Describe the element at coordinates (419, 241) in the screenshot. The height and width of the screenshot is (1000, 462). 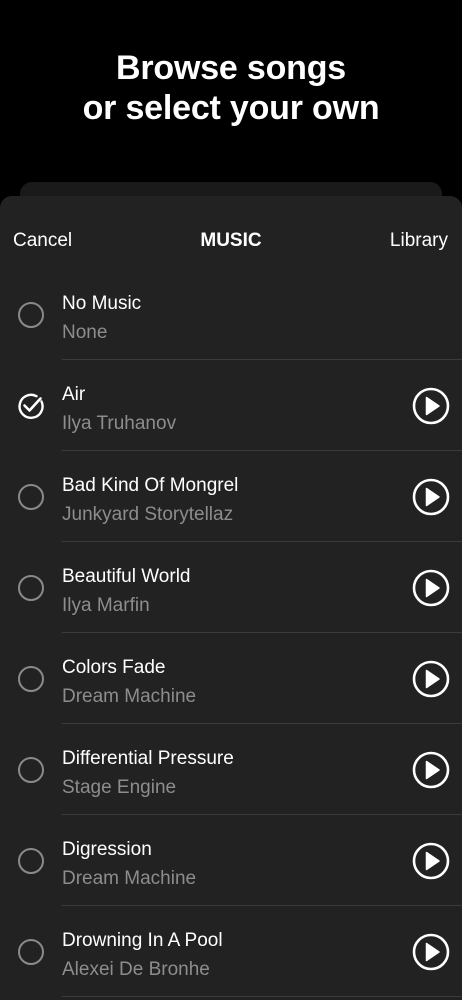
I see `library-button: Library` at that location.